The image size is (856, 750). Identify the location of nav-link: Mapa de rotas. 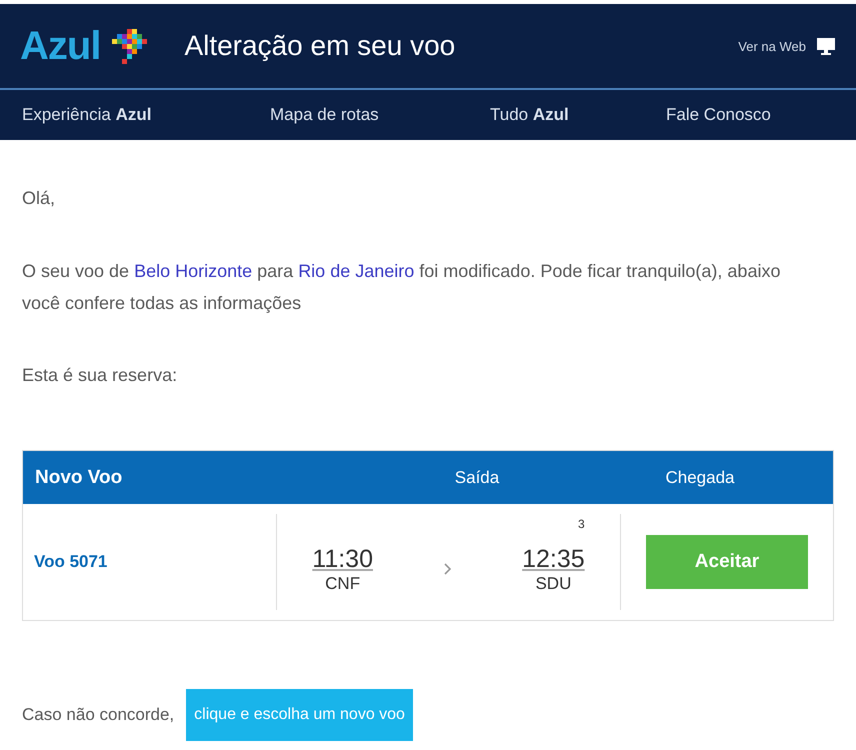
(380, 115).